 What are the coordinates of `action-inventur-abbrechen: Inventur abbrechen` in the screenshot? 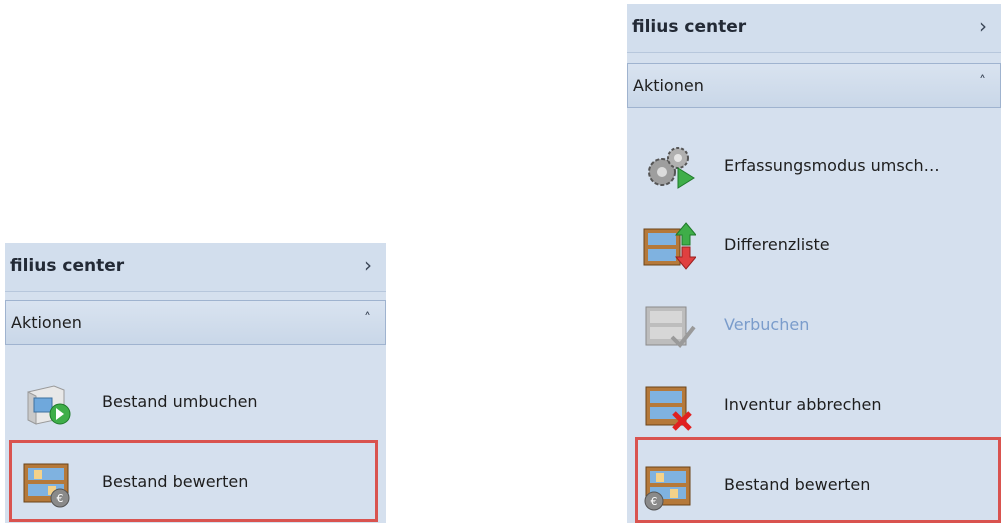 It's located at (814, 406).